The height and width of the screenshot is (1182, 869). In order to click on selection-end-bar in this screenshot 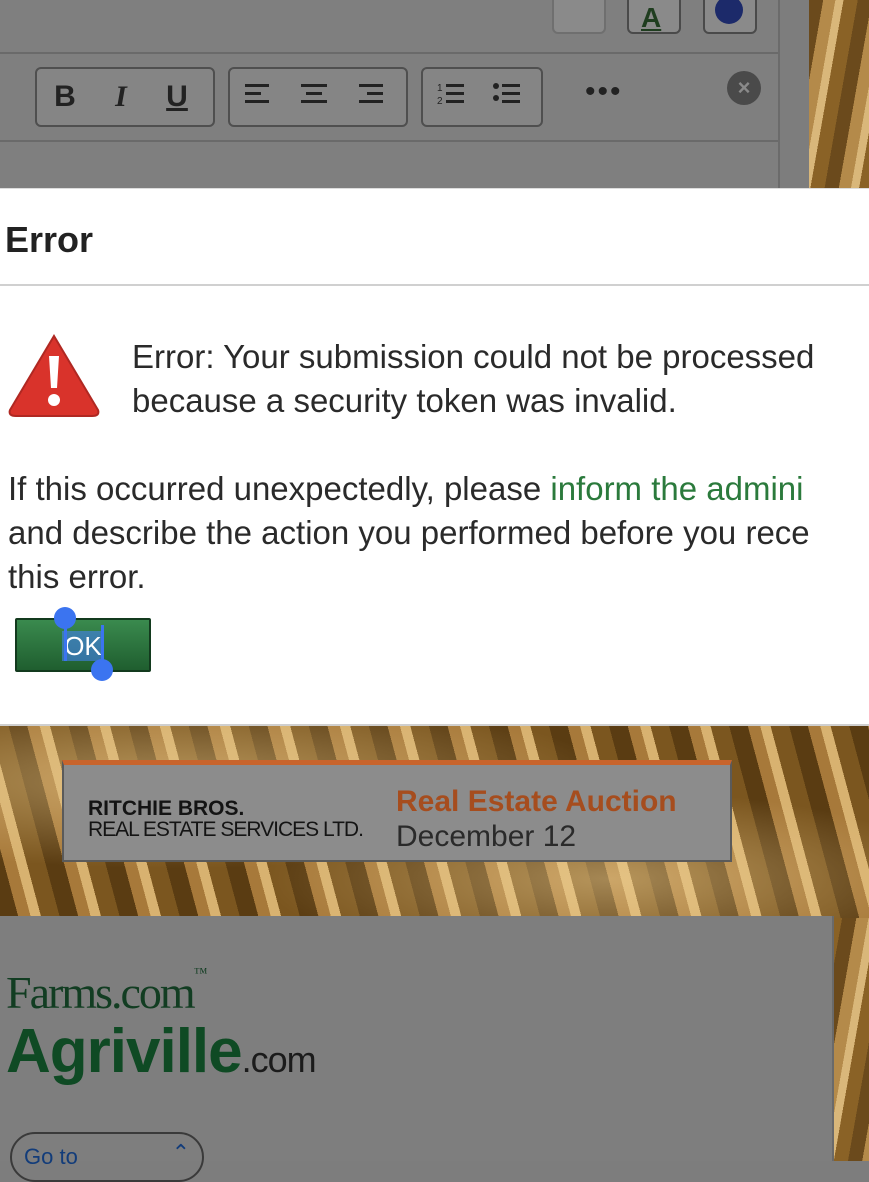, I will do `click(102, 643)`.